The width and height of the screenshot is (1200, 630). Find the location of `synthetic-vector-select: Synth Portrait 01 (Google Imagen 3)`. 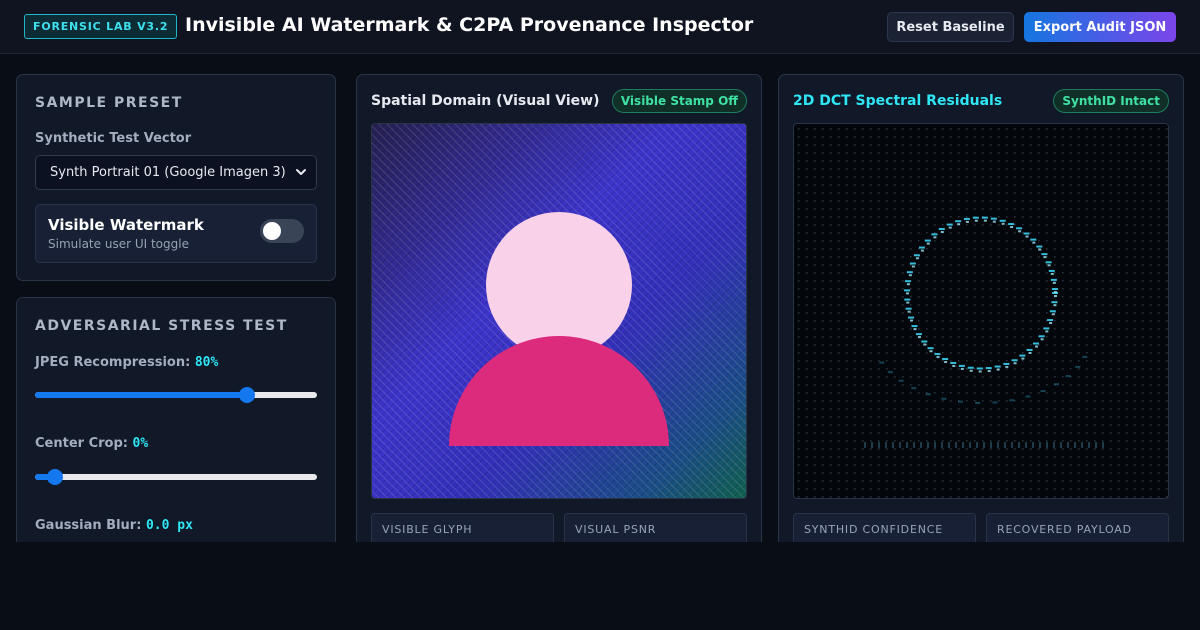

synthetic-vector-select: Synth Portrait 01 (Google Imagen 3) is located at coordinates (176, 172).